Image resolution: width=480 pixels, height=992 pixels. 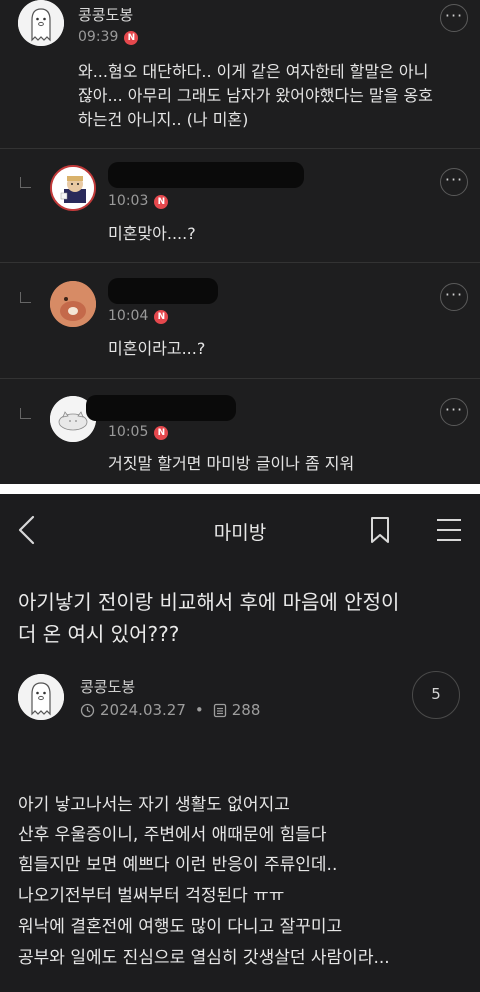 What do you see at coordinates (243, 618) in the screenshot?
I see `post-title: 아기낳기 전이랑 비교해서 후에 마음에 안정이 더 온 여시 있어???` at bounding box center [243, 618].